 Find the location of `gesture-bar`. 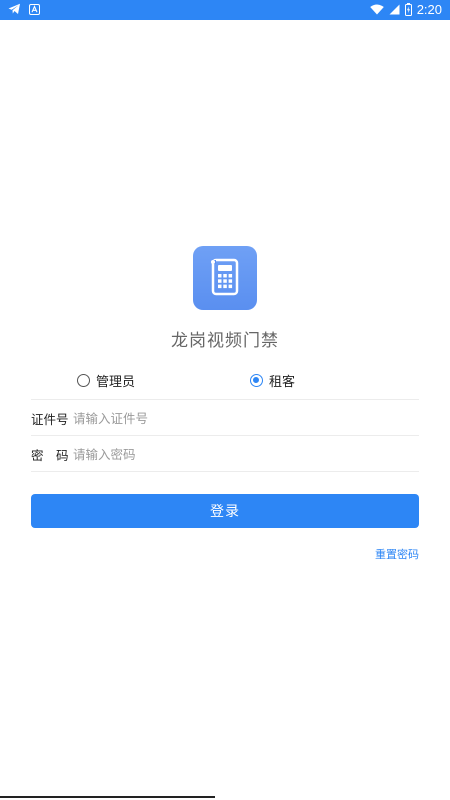

gesture-bar is located at coordinates (225, 798).